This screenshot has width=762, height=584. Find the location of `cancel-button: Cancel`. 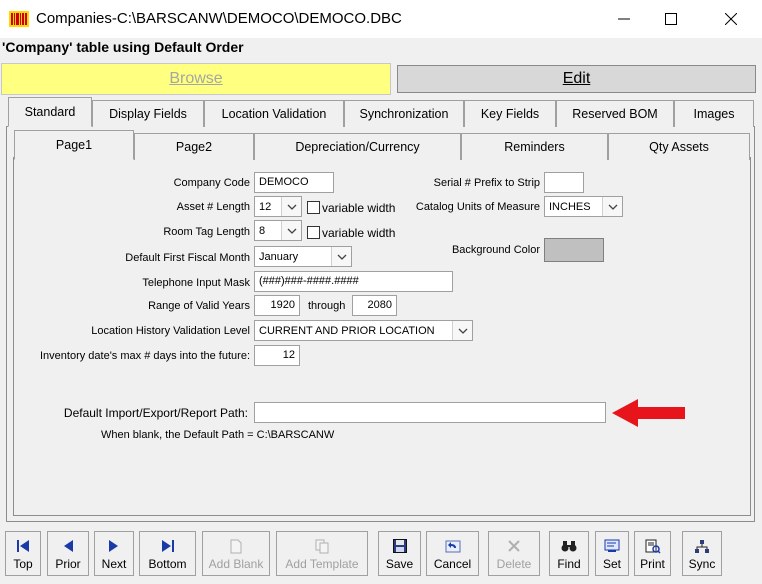

cancel-button: Cancel is located at coordinates (452, 553).